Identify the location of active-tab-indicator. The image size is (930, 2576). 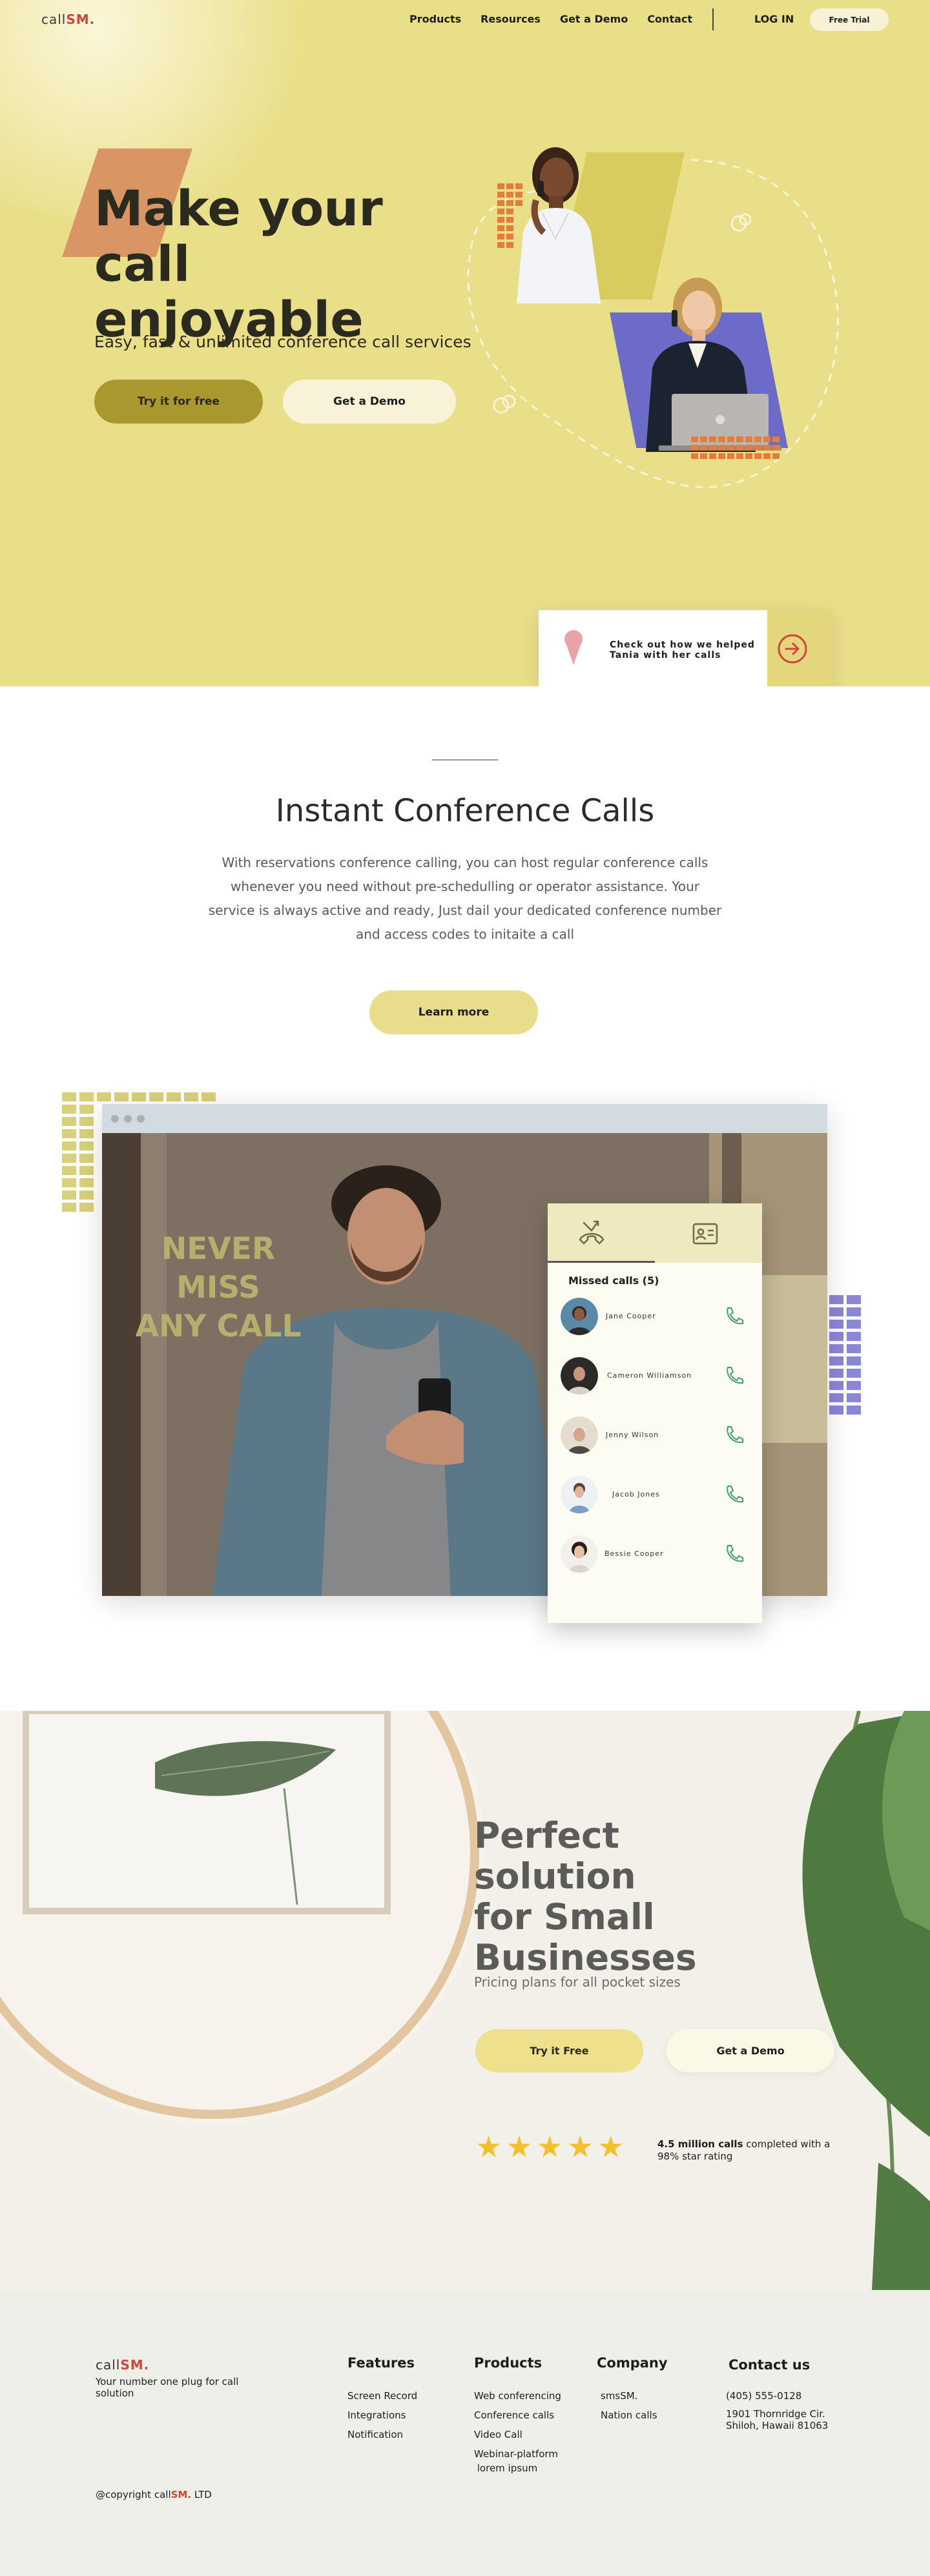
(601, 1262).